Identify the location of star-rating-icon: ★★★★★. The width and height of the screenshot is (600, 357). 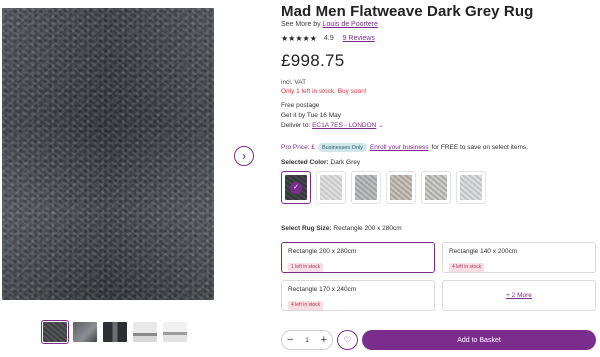
(299, 38).